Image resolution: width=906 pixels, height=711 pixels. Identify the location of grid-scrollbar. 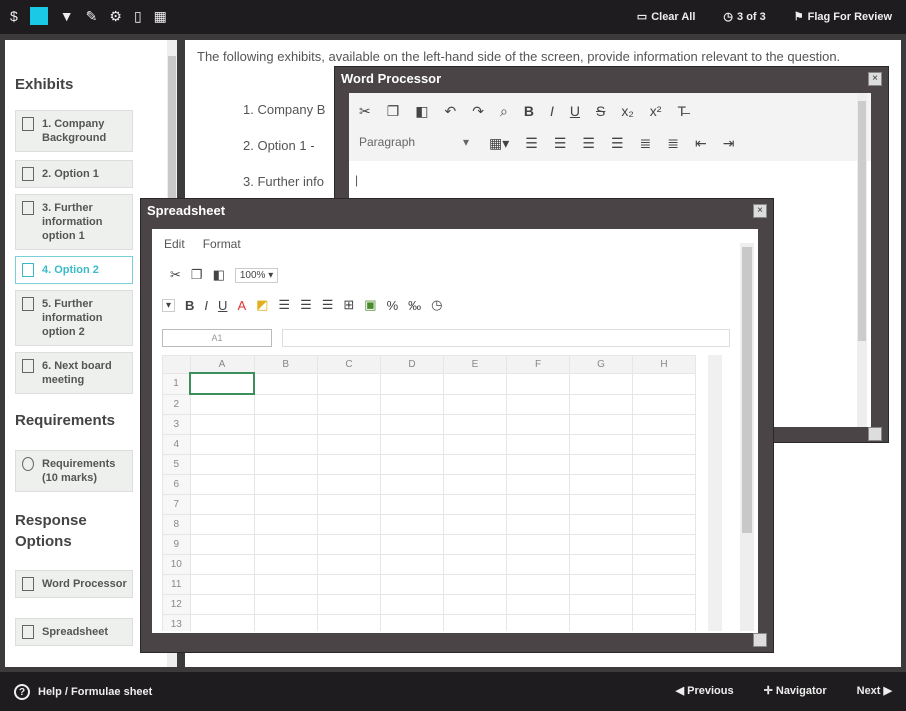
(715, 493).